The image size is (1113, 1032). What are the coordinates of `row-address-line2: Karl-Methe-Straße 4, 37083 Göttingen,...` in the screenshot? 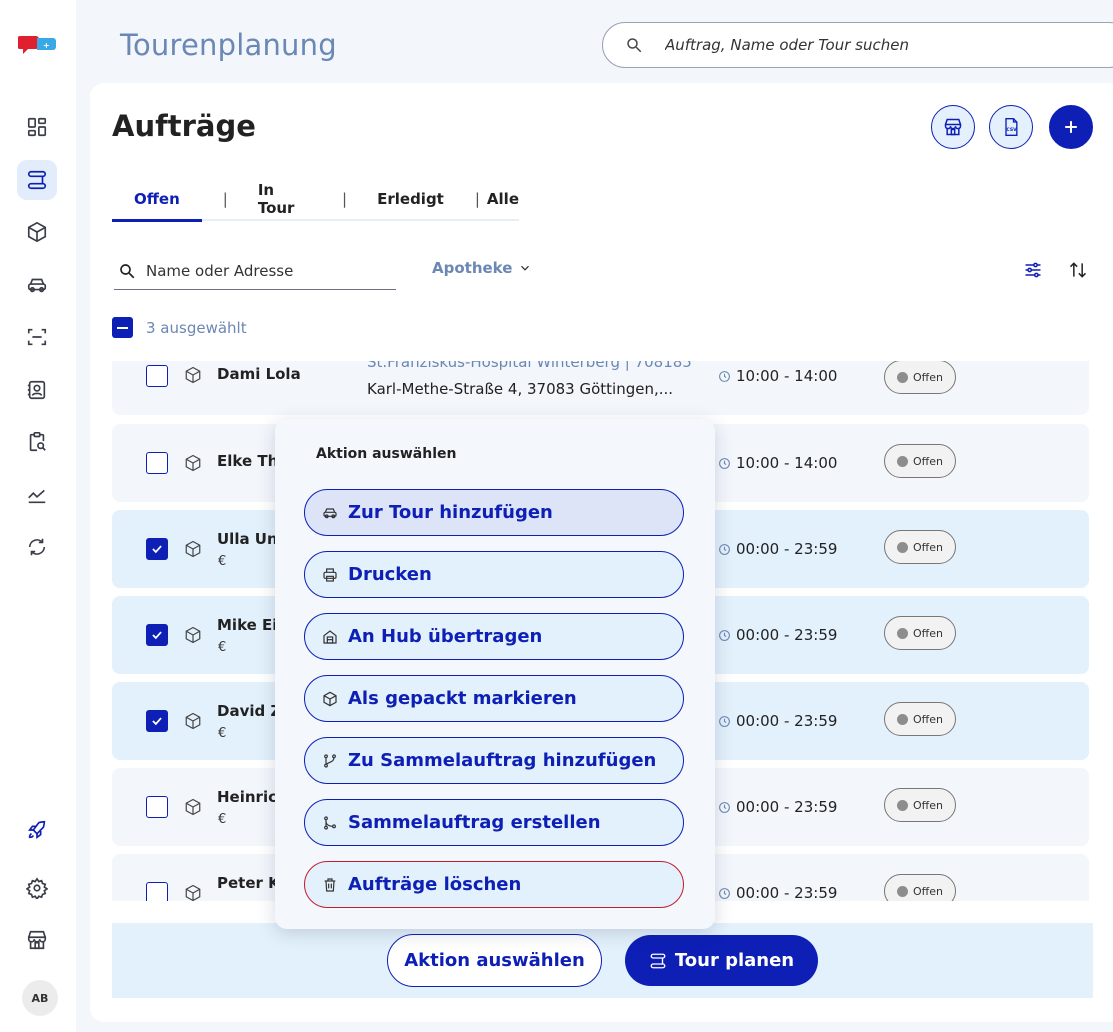 It's located at (520, 389).